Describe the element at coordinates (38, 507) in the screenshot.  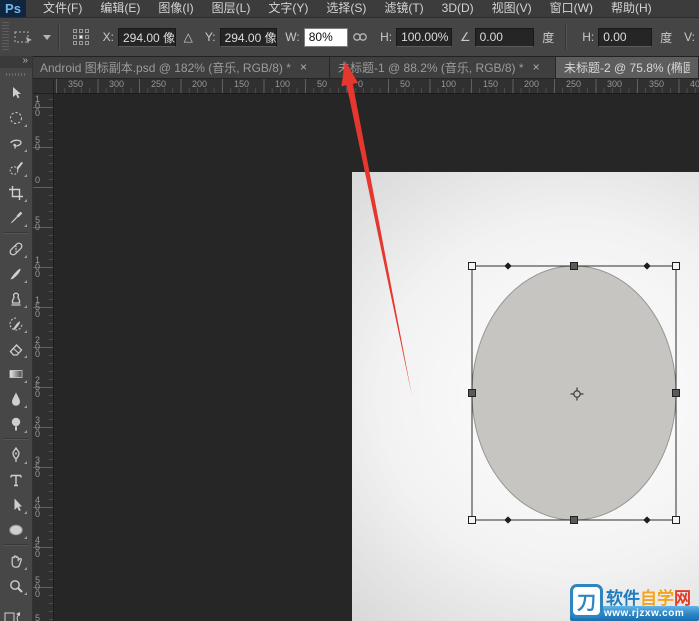
I see `v-ruler-label: 4 0 0` at that location.